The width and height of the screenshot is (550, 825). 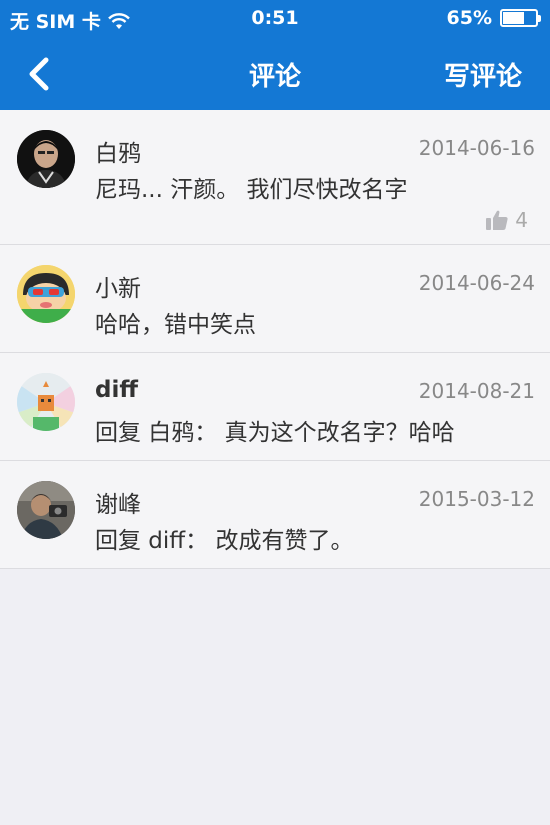 What do you see at coordinates (275, 74) in the screenshot?
I see `nav-bar: 评论 写评论` at bounding box center [275, 74].